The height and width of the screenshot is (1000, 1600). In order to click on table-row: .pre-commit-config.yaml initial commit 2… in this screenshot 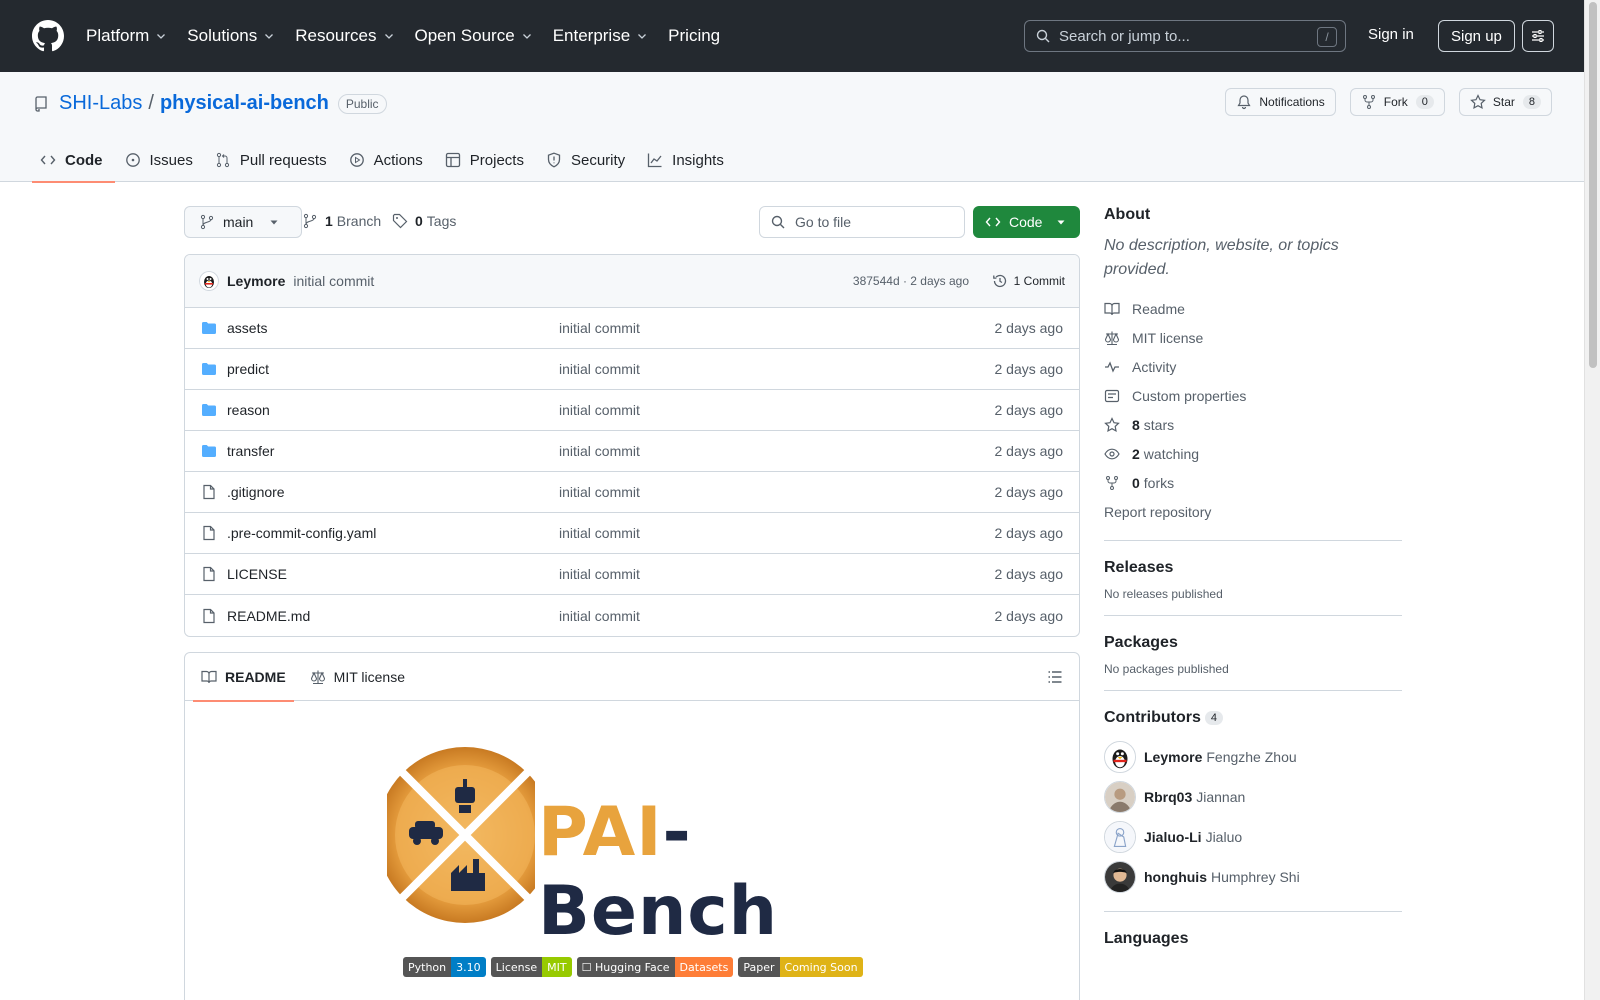, I will do `click(632, 533)`.